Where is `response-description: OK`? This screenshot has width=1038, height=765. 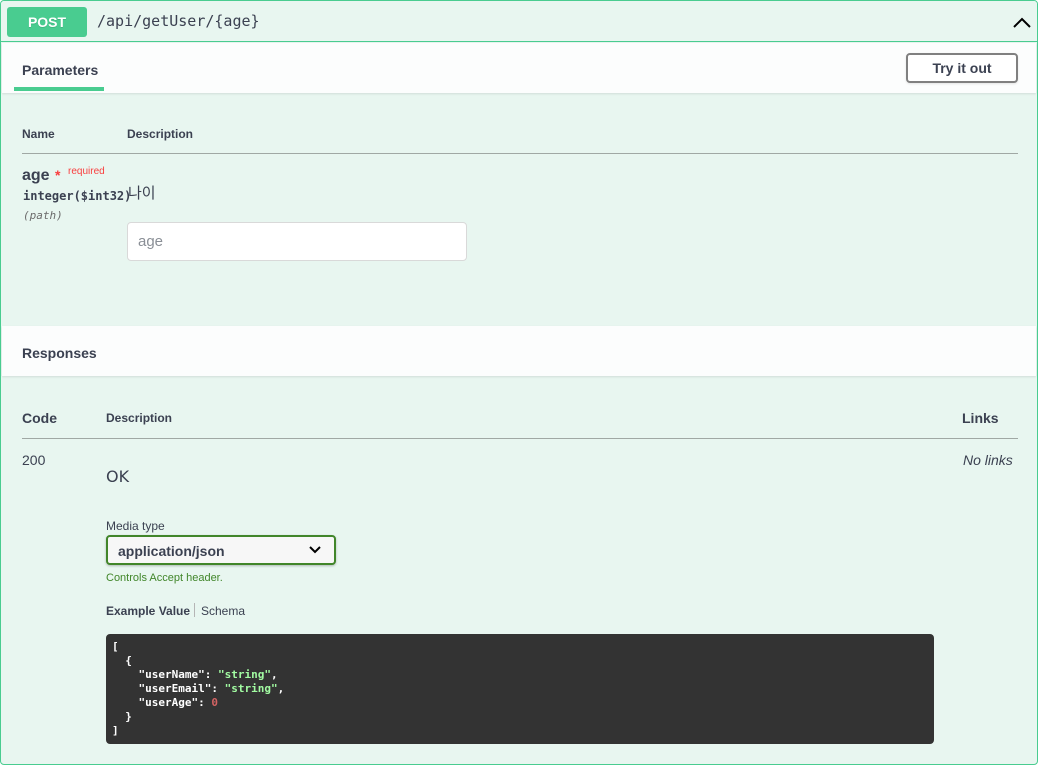 response-description: OK is located at coordinates (118, 476).